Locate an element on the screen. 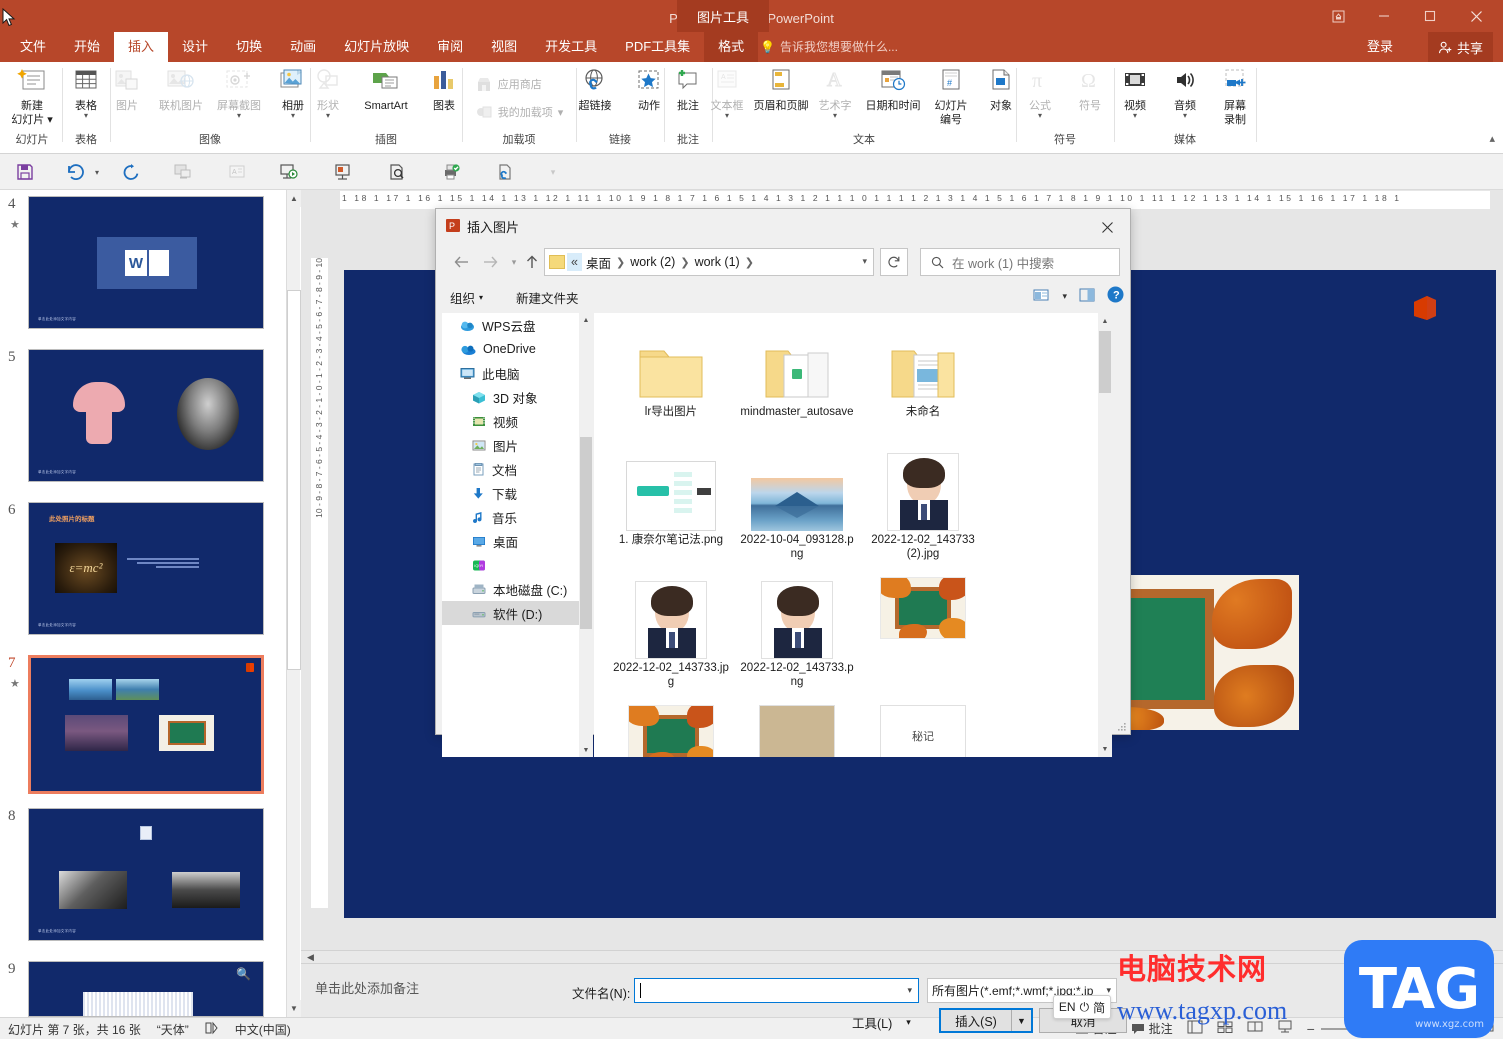 The height and width of the screenshot is (1039, 1503). slide-number-button: # 幻灯片 编号 is located at coordinates (951, 95).